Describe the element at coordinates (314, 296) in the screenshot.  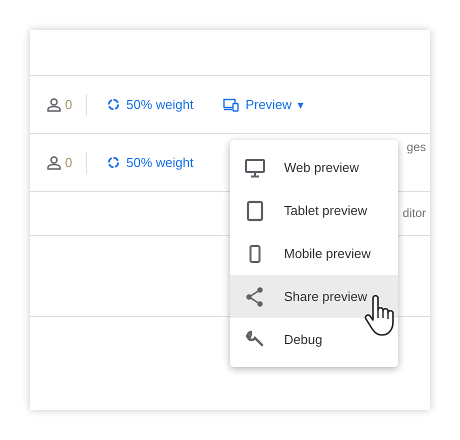
I see `menu-item: Share preview` at that location.